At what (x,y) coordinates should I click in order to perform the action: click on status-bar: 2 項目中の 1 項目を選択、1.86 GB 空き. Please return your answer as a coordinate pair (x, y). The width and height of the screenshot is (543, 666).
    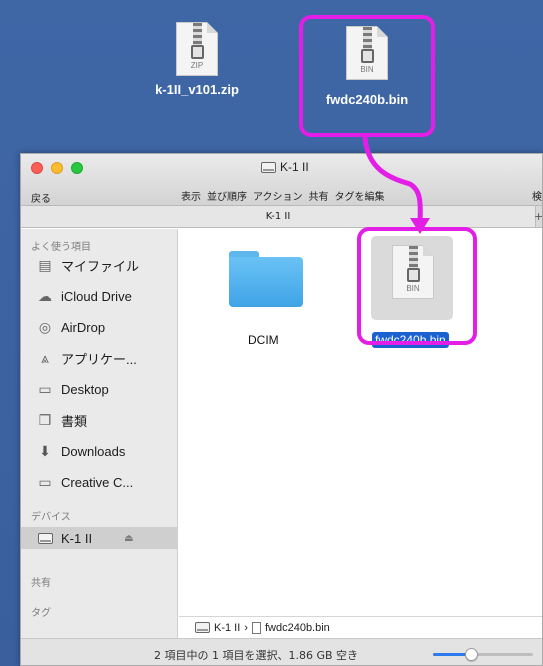
    Looking at the image, I should click on (281, 651).